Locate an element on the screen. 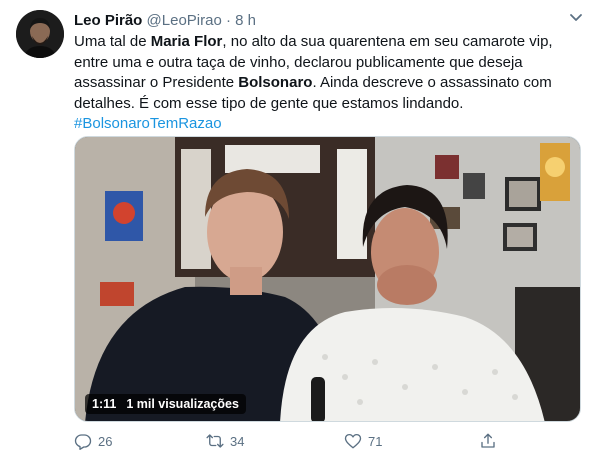 This screenshot has height=461, width=595. like-button: 71 is located at coordinates (363, 441).